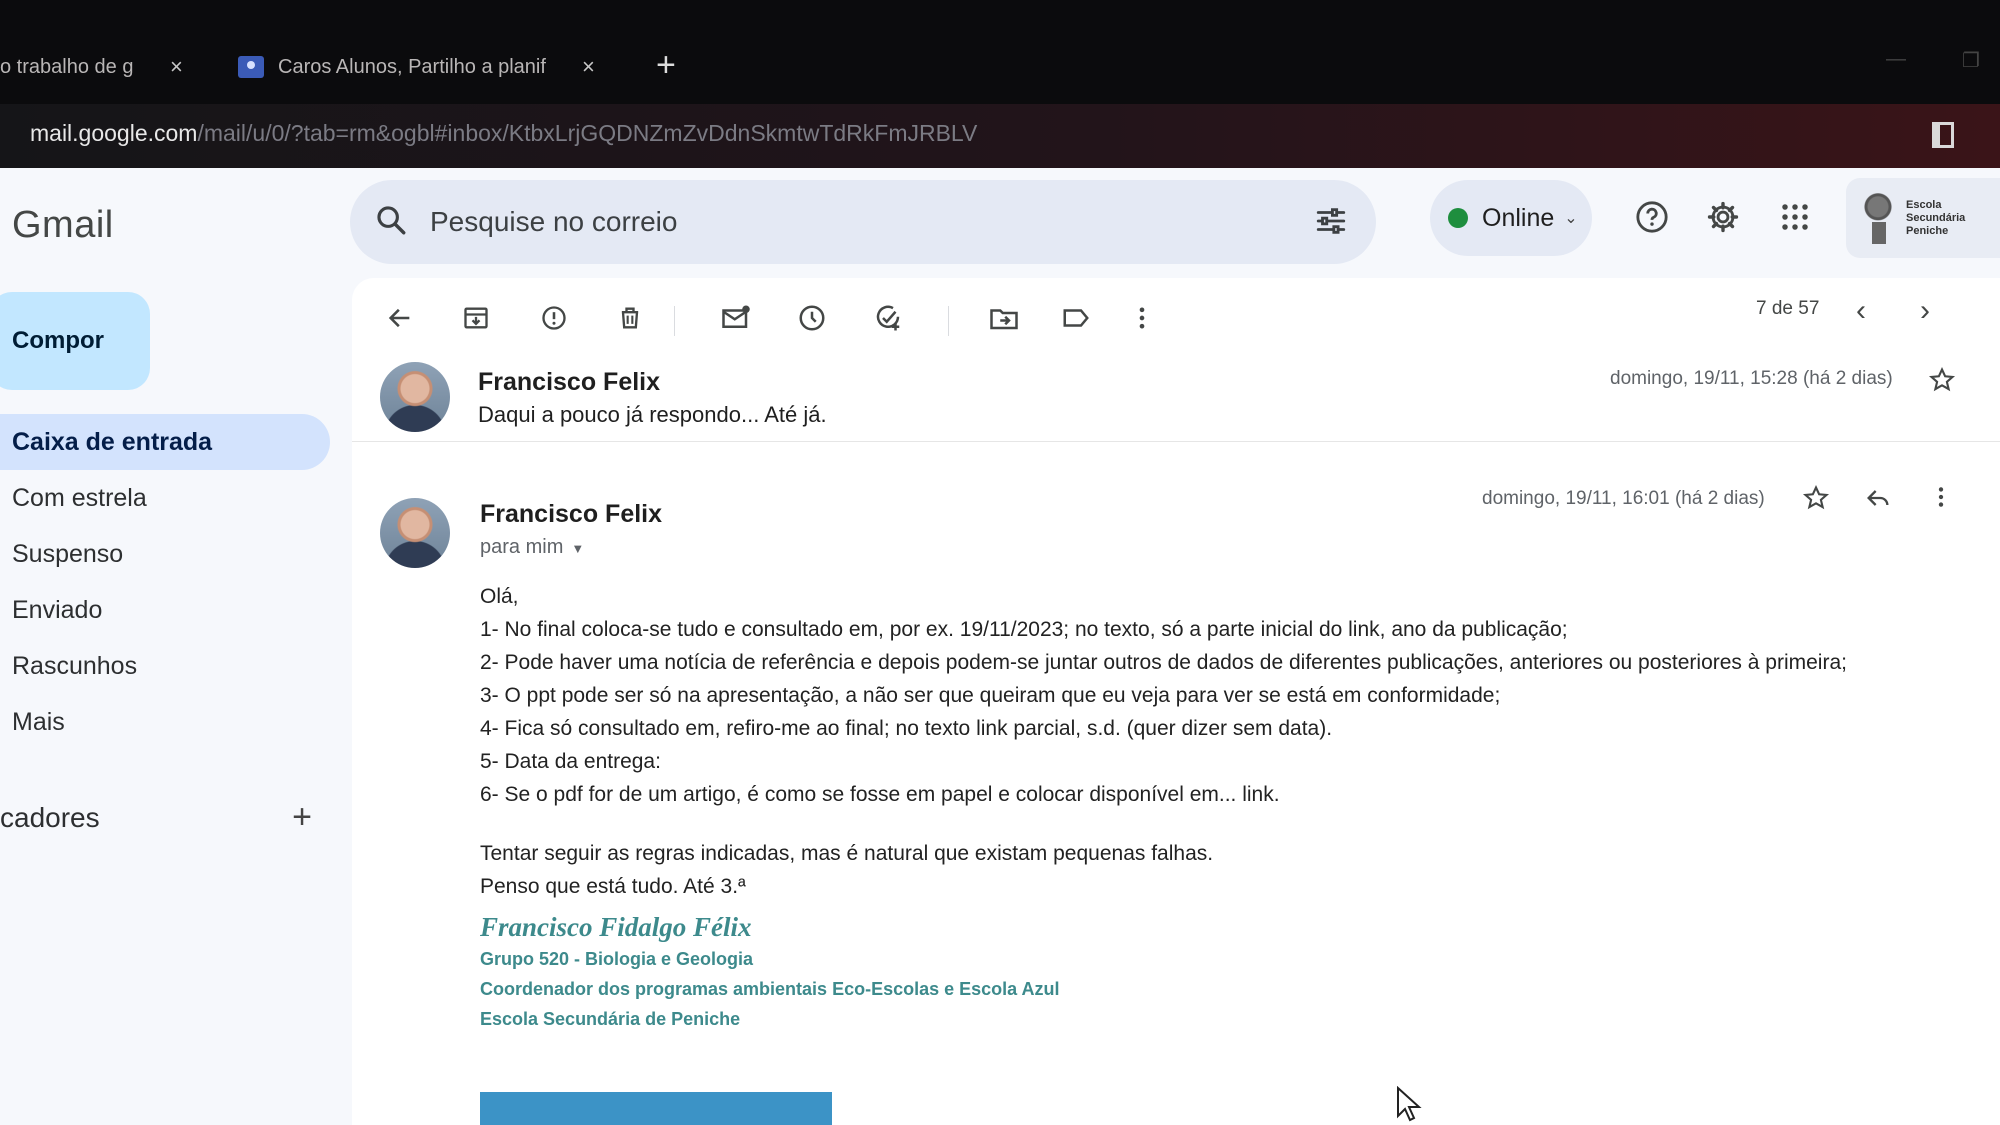 The width and height of the screenshot is (2000, 1125). I want to click on tab-1-title: o trabalho de g, so click(67, 66).